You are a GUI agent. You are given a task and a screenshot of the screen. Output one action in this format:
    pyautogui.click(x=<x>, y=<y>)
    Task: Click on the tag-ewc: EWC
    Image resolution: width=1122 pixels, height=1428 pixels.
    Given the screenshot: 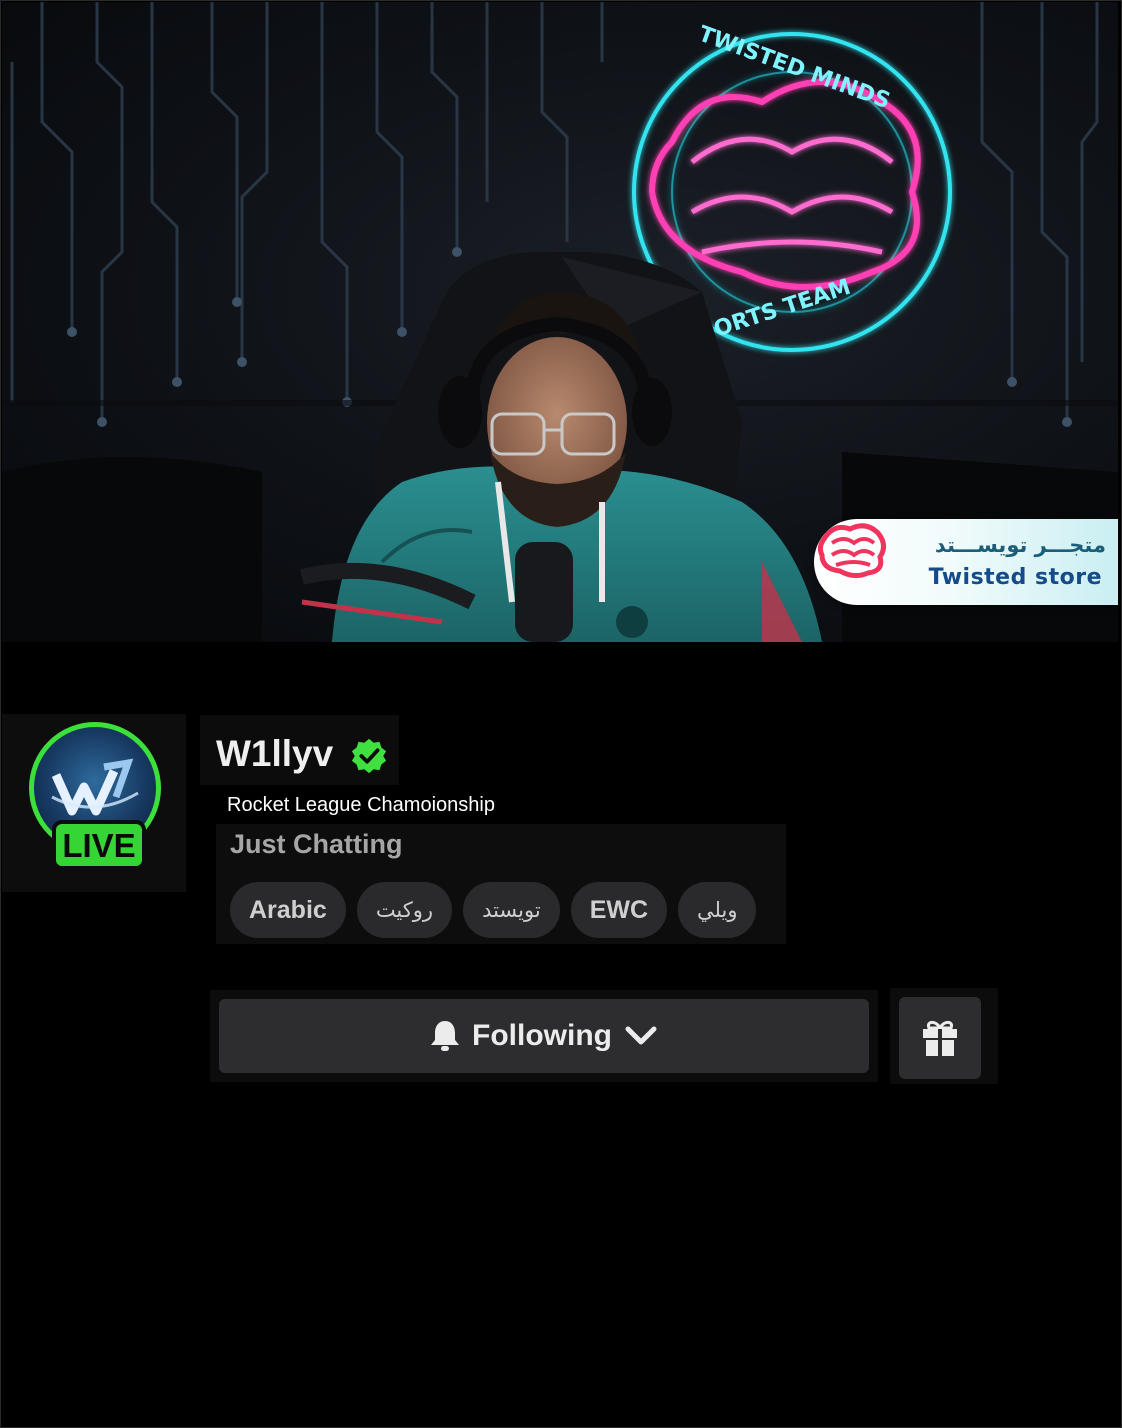 What is the action you would take?
    pyautogui.click(x=619, y=910)
    